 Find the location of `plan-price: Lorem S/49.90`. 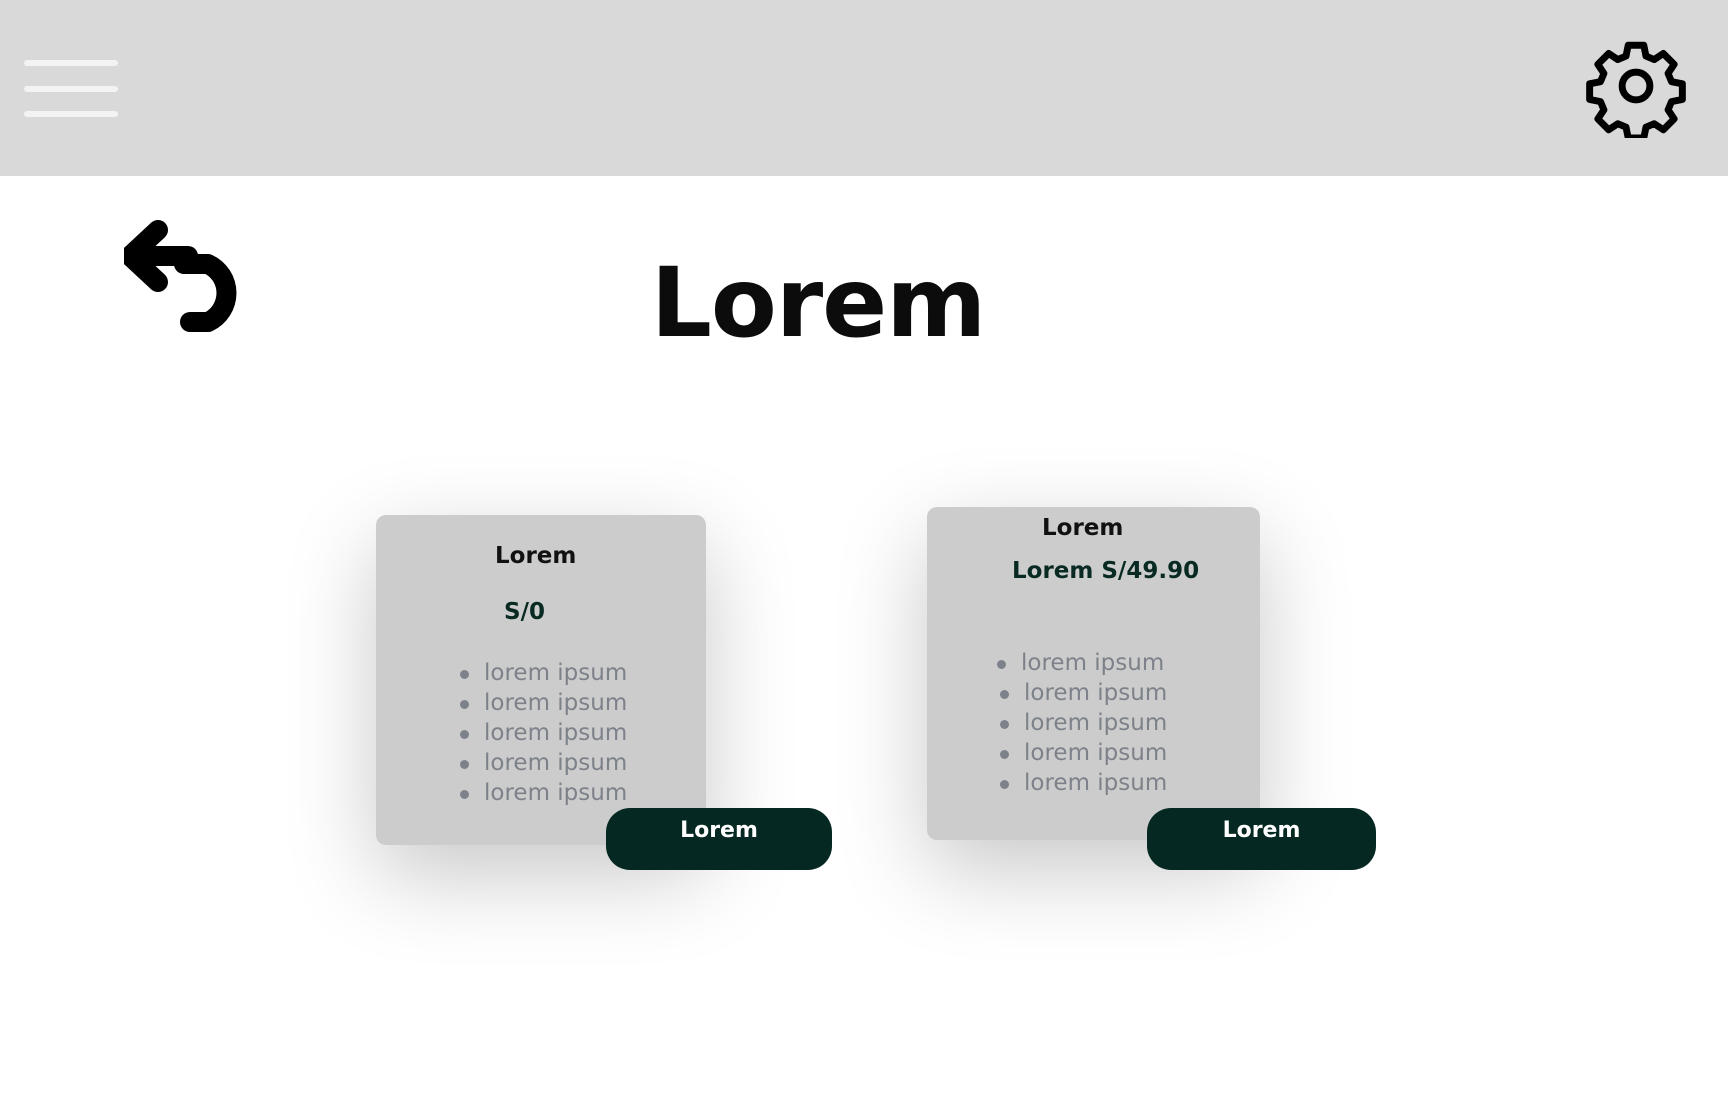

plan-price: Lorem S/49.90 is located at coordinates (1106, 571).